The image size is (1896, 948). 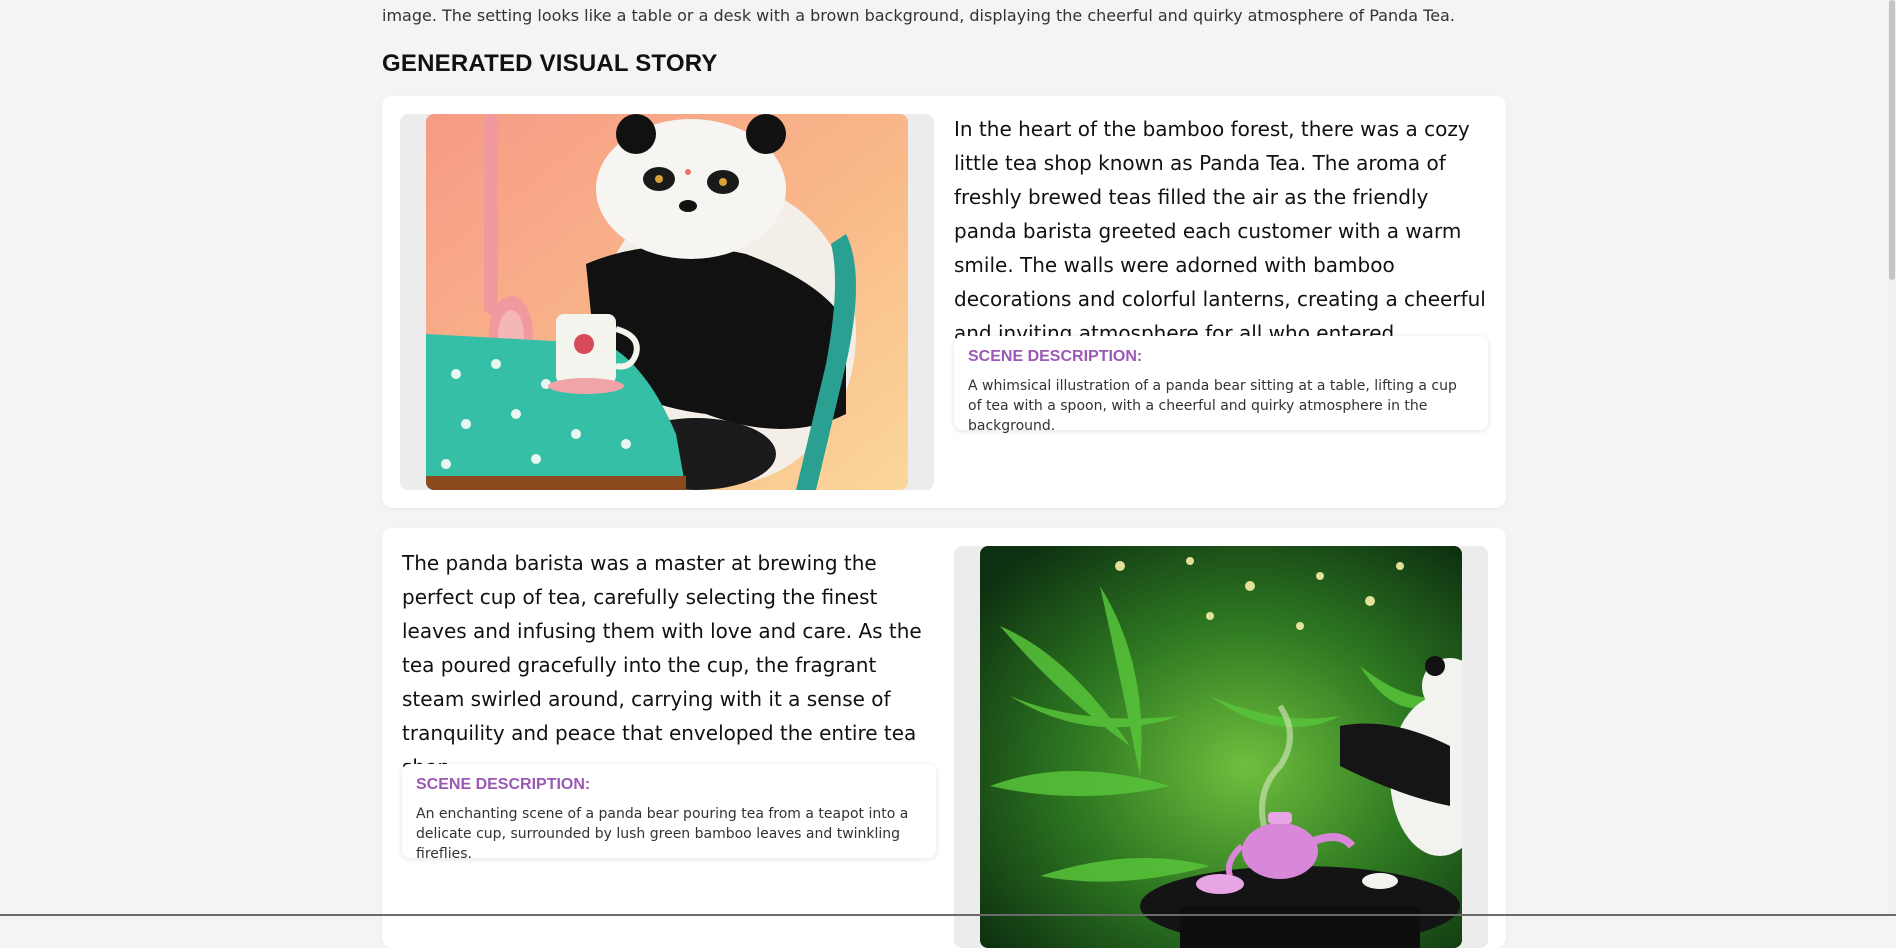 I want to click on page-scrollbar, so click(x=1892, y=458).